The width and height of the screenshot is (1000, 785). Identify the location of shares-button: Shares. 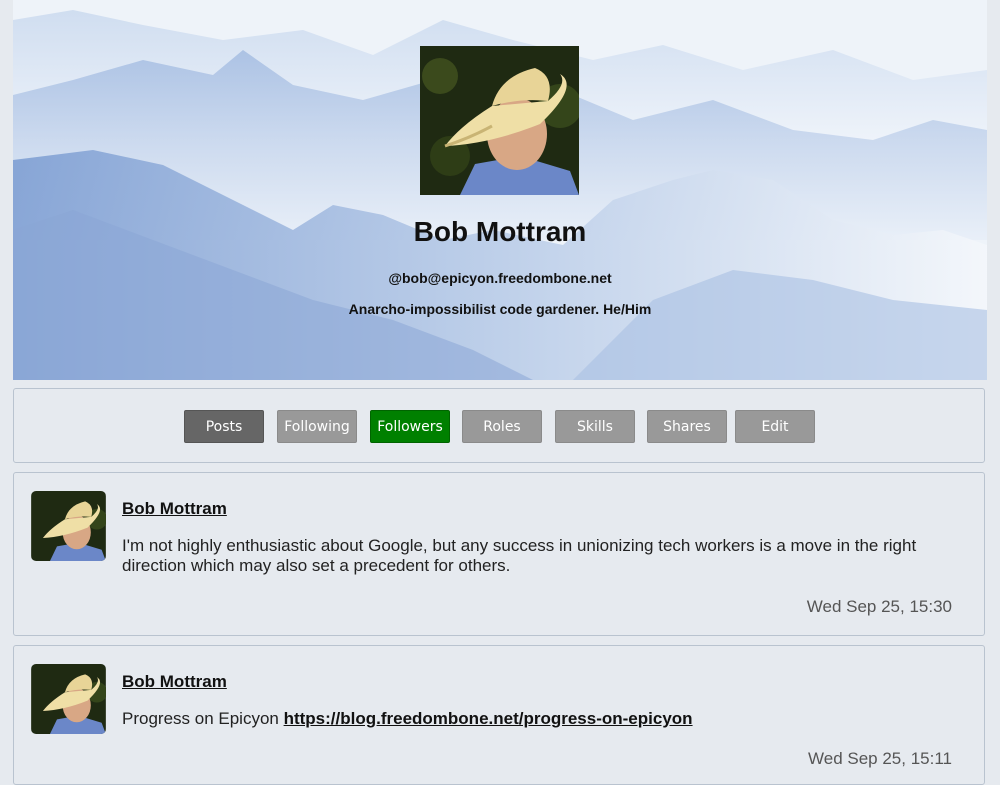
(687, 426).